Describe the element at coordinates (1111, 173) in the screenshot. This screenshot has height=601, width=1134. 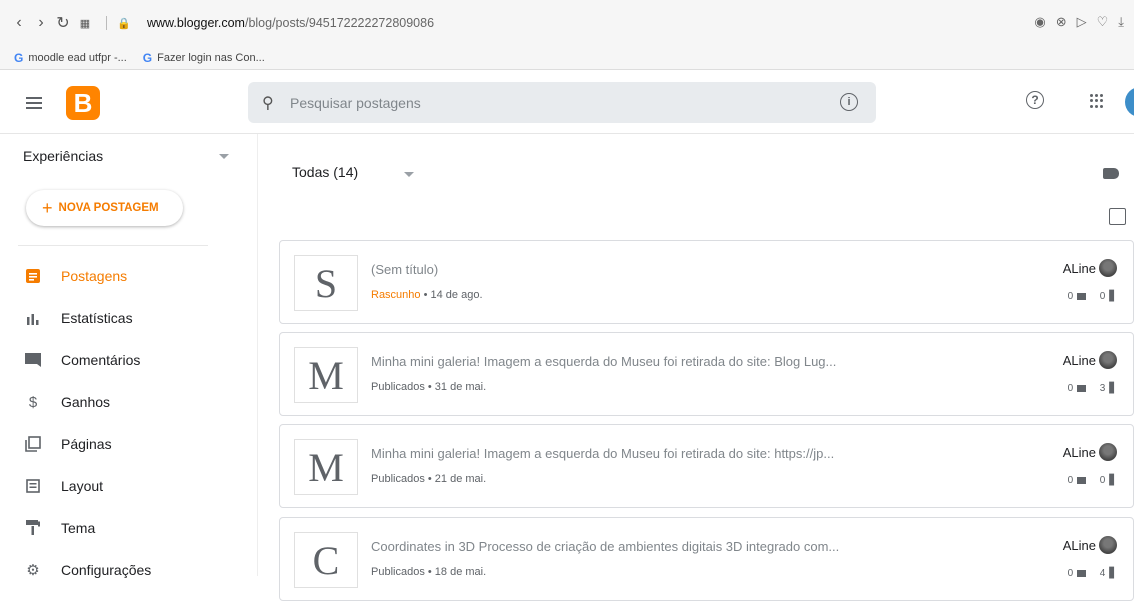
I see `label-icon` at that location.